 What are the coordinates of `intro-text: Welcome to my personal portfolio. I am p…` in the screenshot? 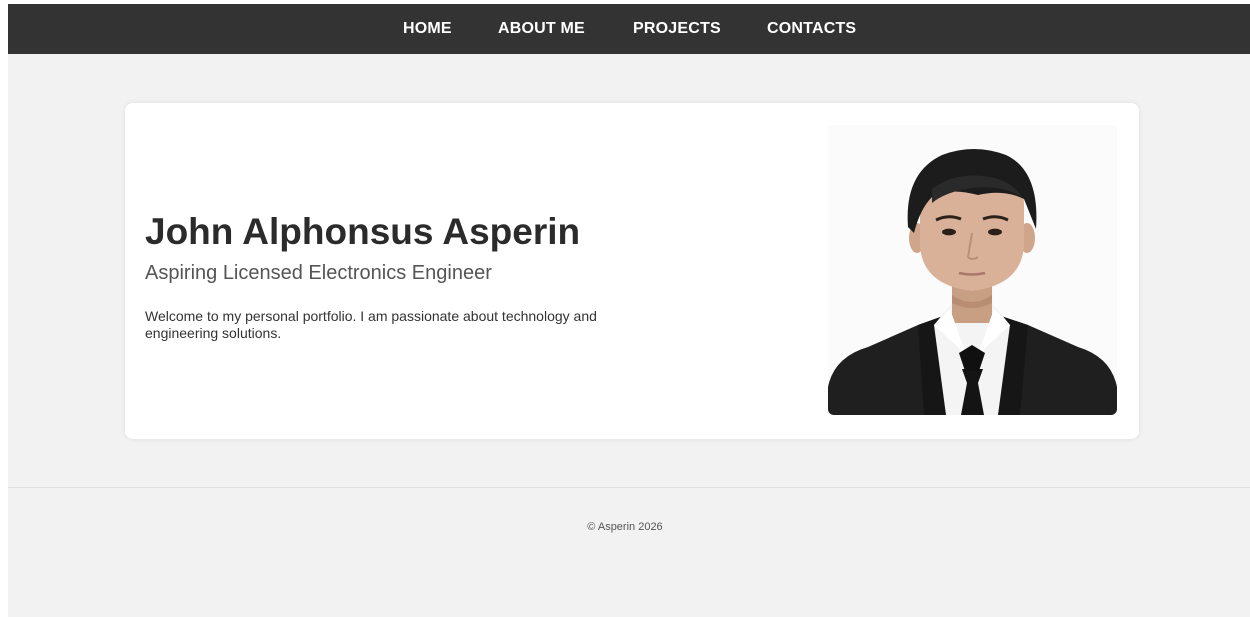 It's located at (371, 324).